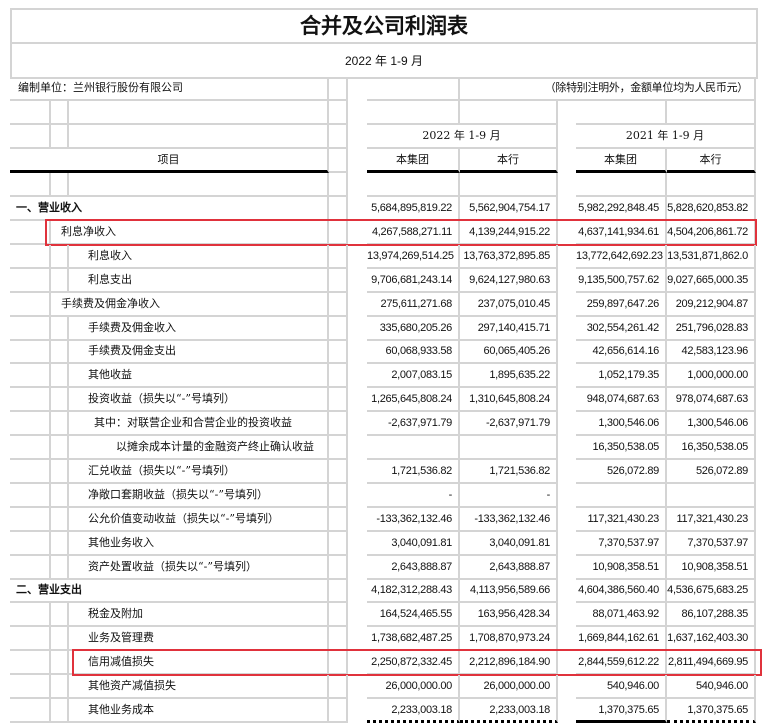 Image resolution: width=769 pixels, height=725 pixels. Describe the element at coordinates (413, 471) in the screenshot. I see `amount-cell: 1,721,536.82` at that location.